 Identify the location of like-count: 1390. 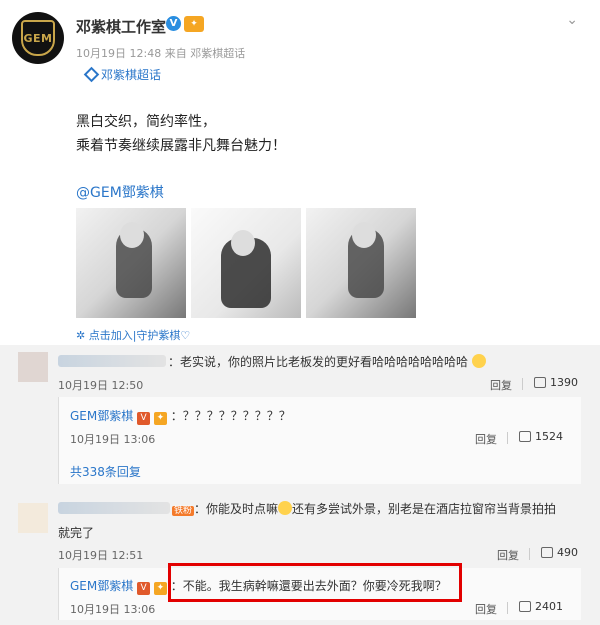
(564, 382).